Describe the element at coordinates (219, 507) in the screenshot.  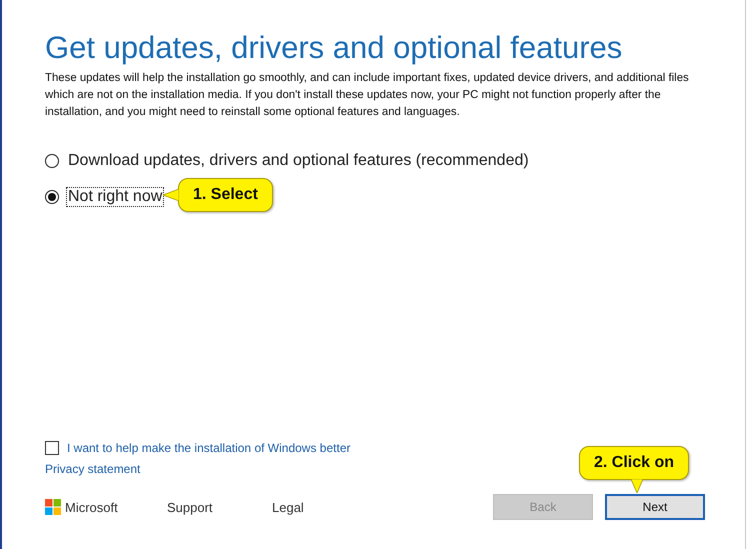
I see `footer-link: Support` at that location.